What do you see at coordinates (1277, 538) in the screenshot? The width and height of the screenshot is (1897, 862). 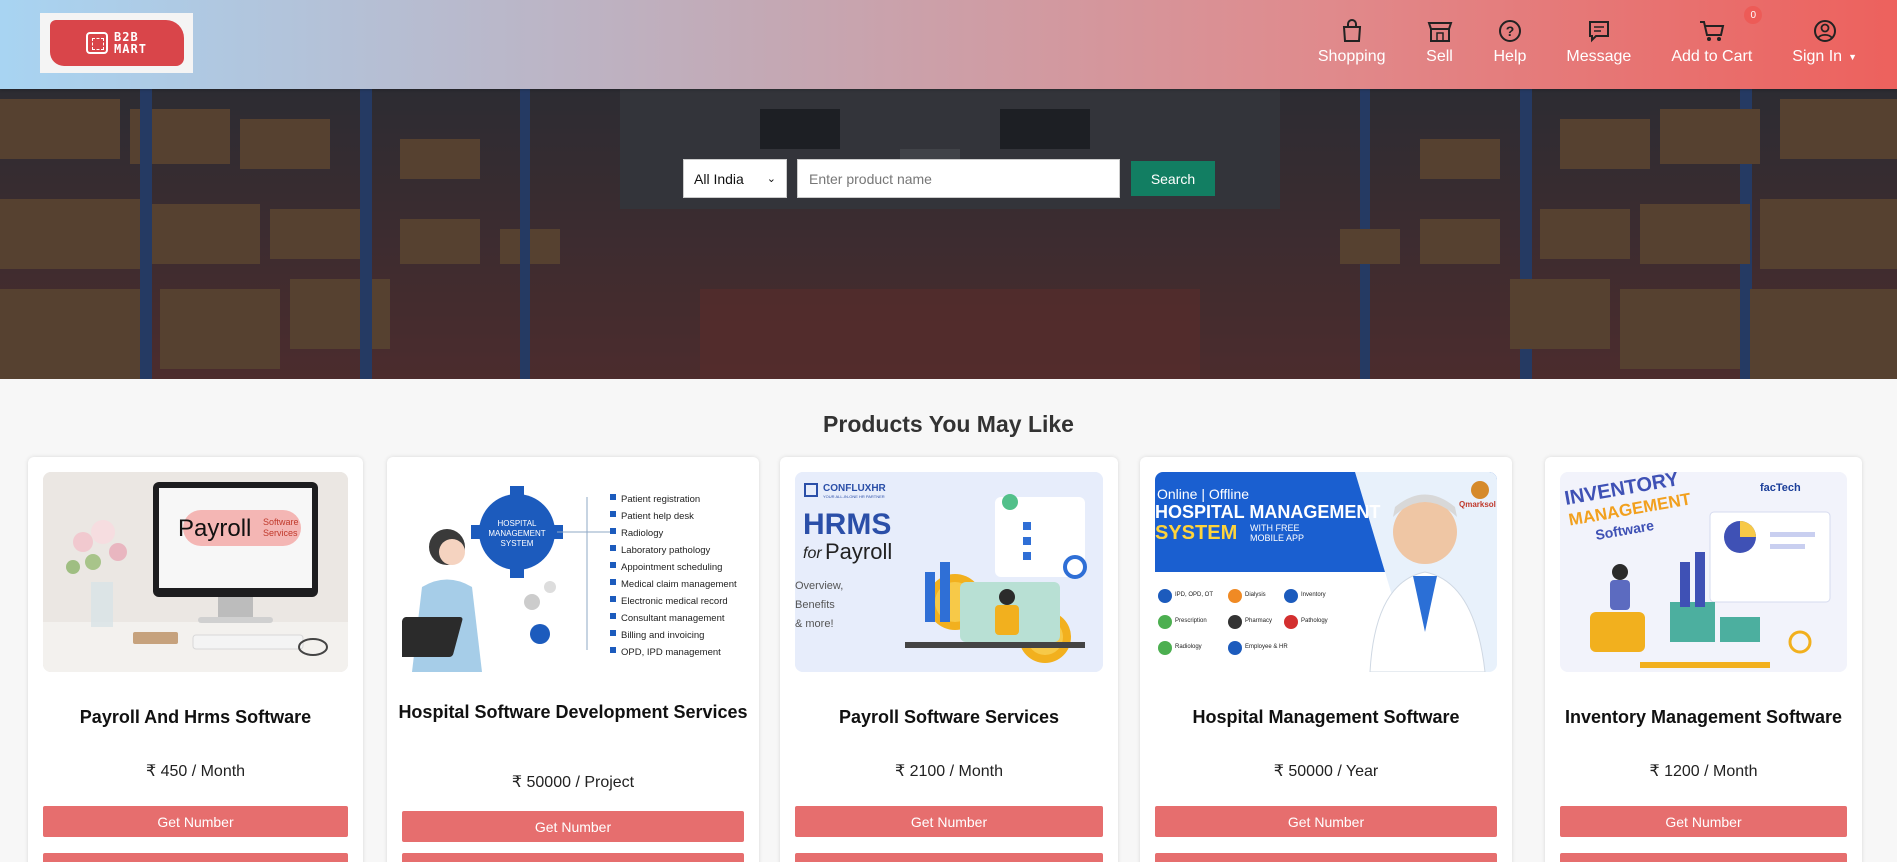 I see `image-text-app: MOBILE APP` at bounding box center [1277, 538].